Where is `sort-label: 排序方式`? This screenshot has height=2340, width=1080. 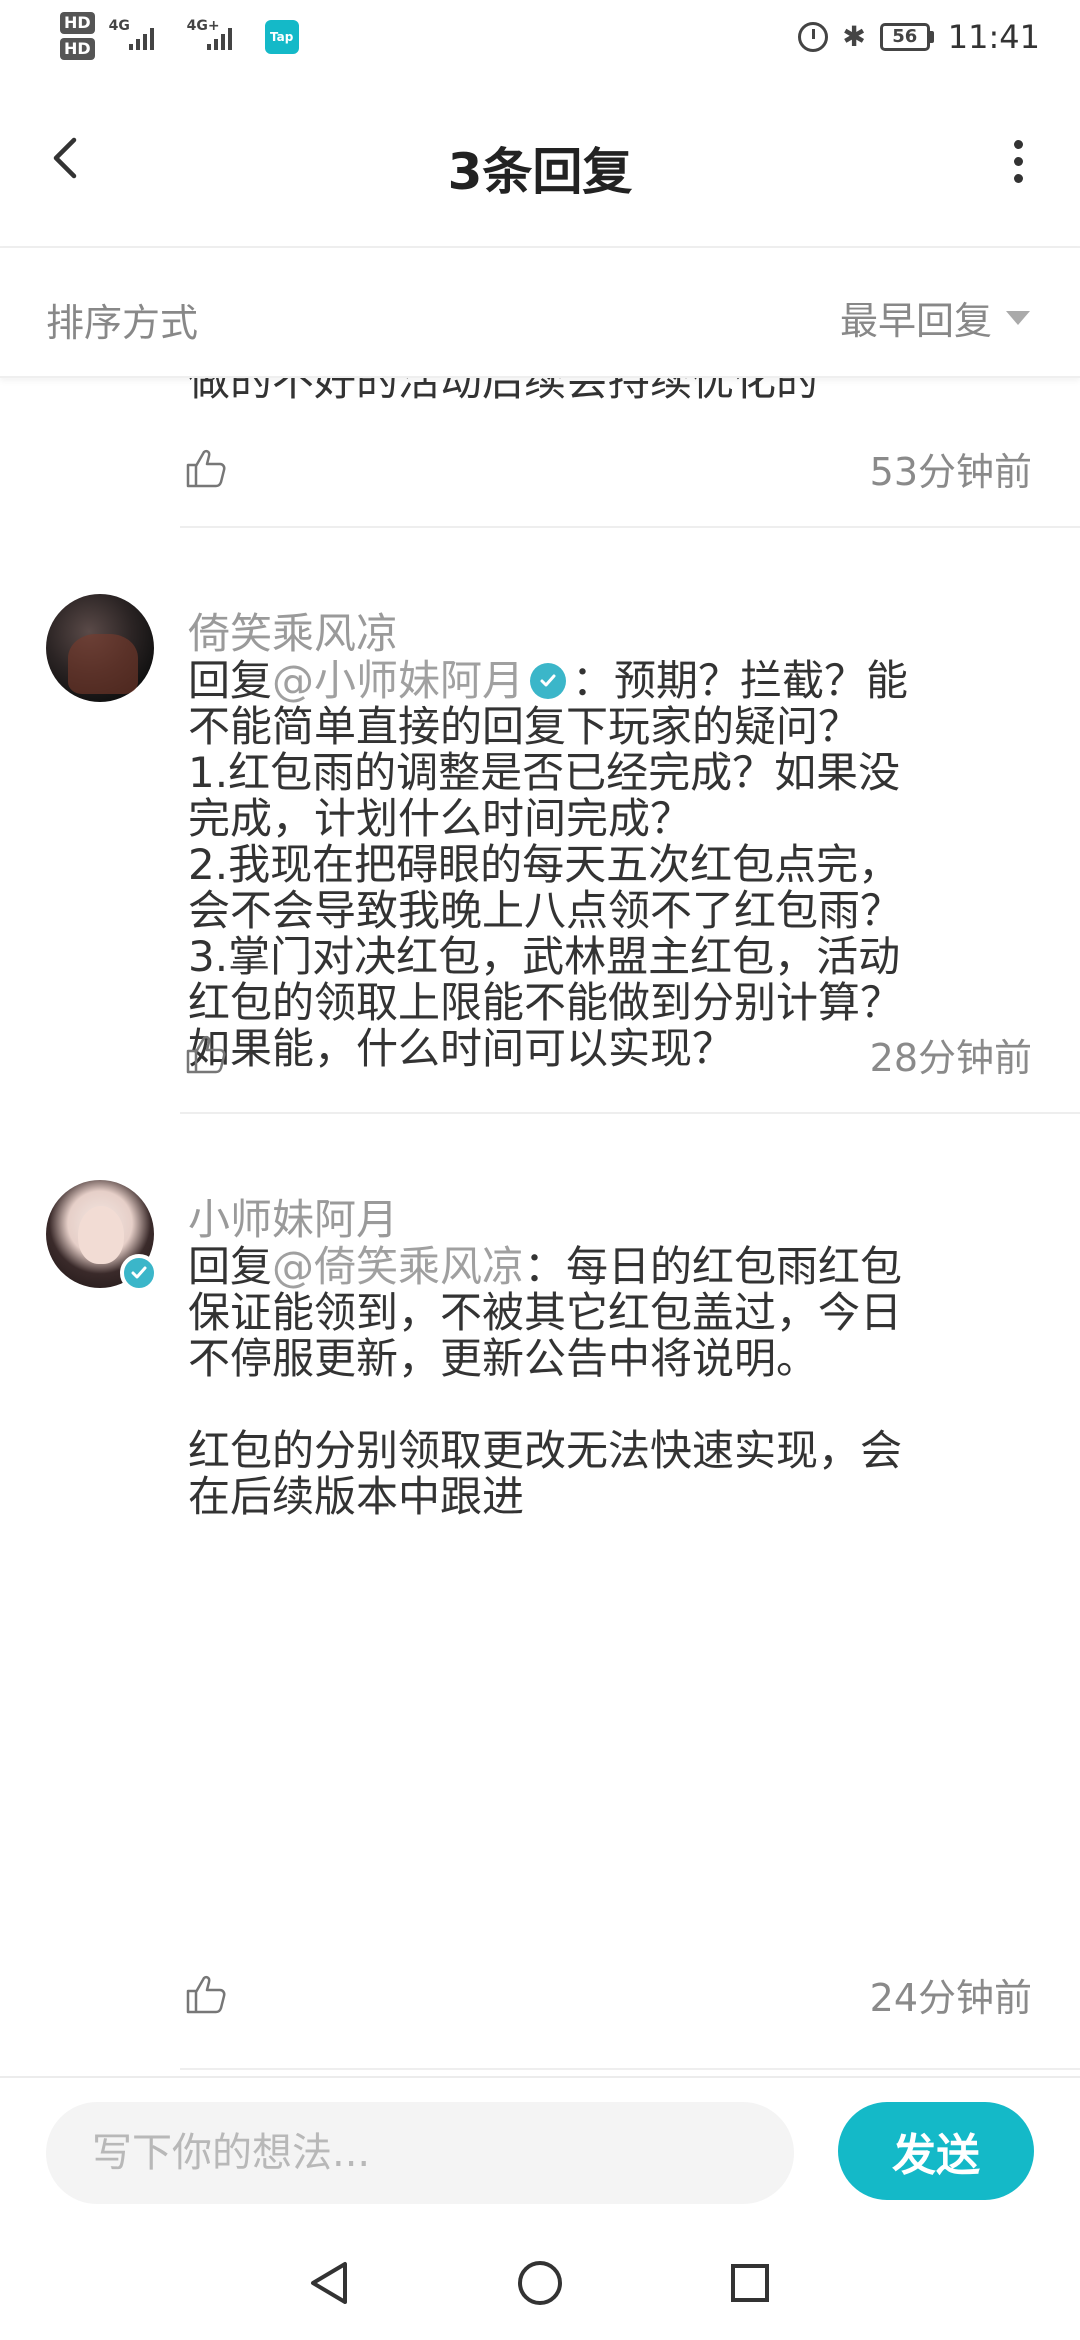 sort-label: 排序方式 is located at coordinates (122, 323).